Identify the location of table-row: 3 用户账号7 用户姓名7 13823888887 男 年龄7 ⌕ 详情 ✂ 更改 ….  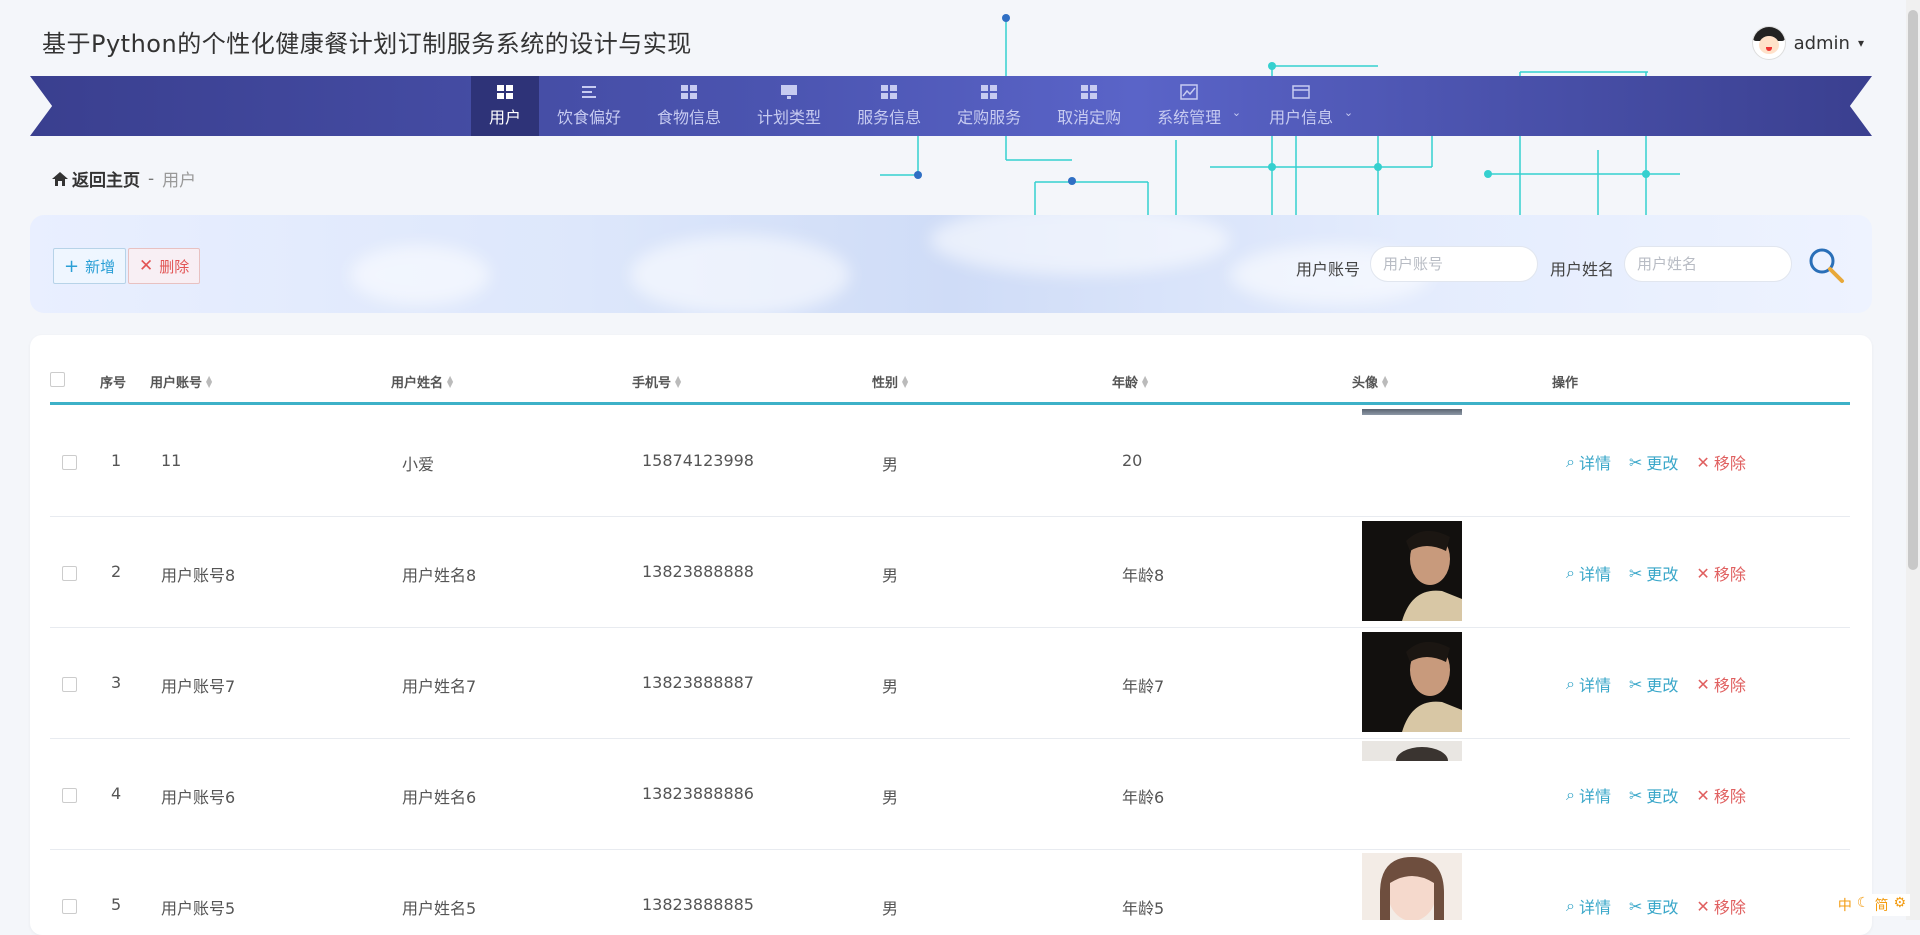
(950, 683).